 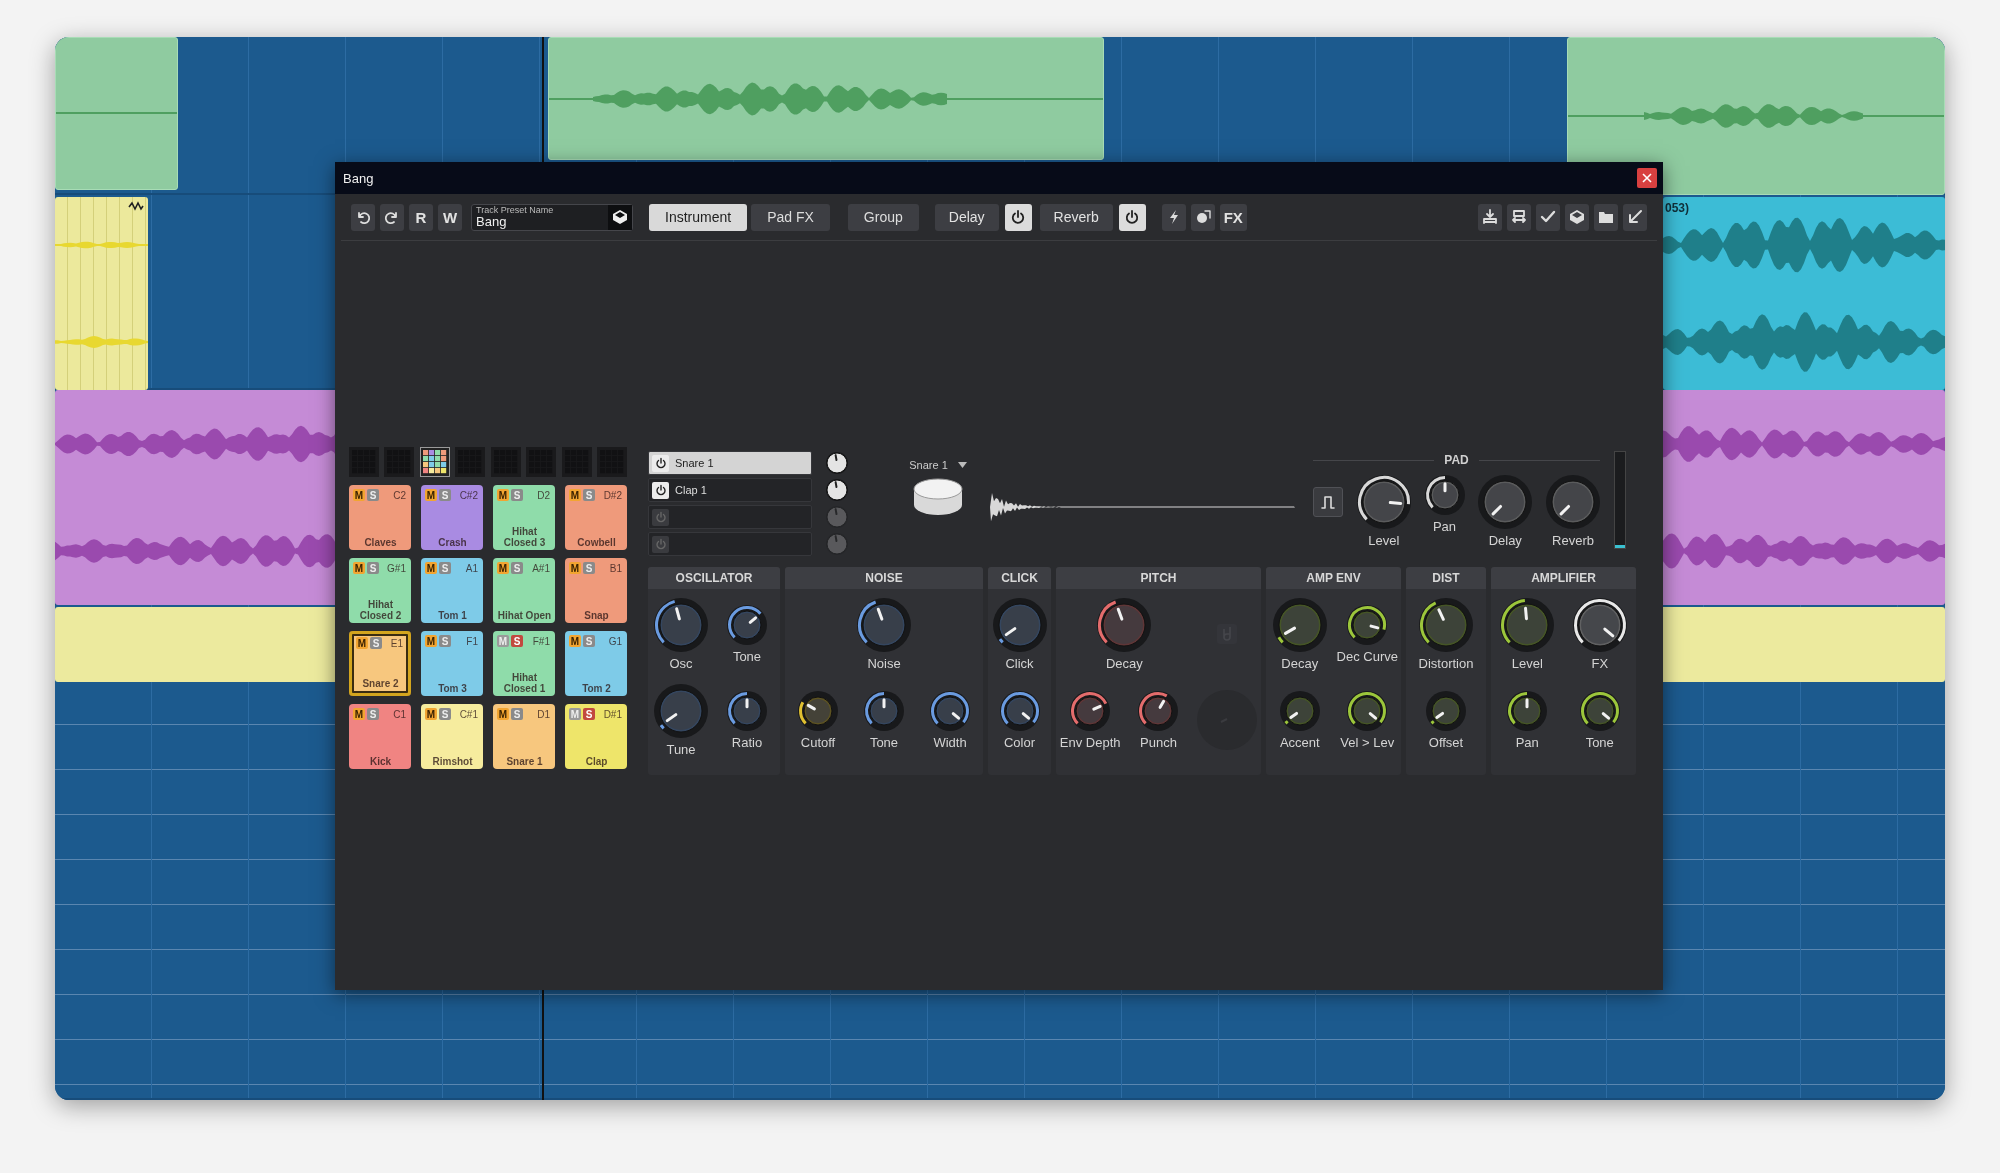 I want to click on drum-pad: M S C#1 Rimshot, so click(x=452, y=736).